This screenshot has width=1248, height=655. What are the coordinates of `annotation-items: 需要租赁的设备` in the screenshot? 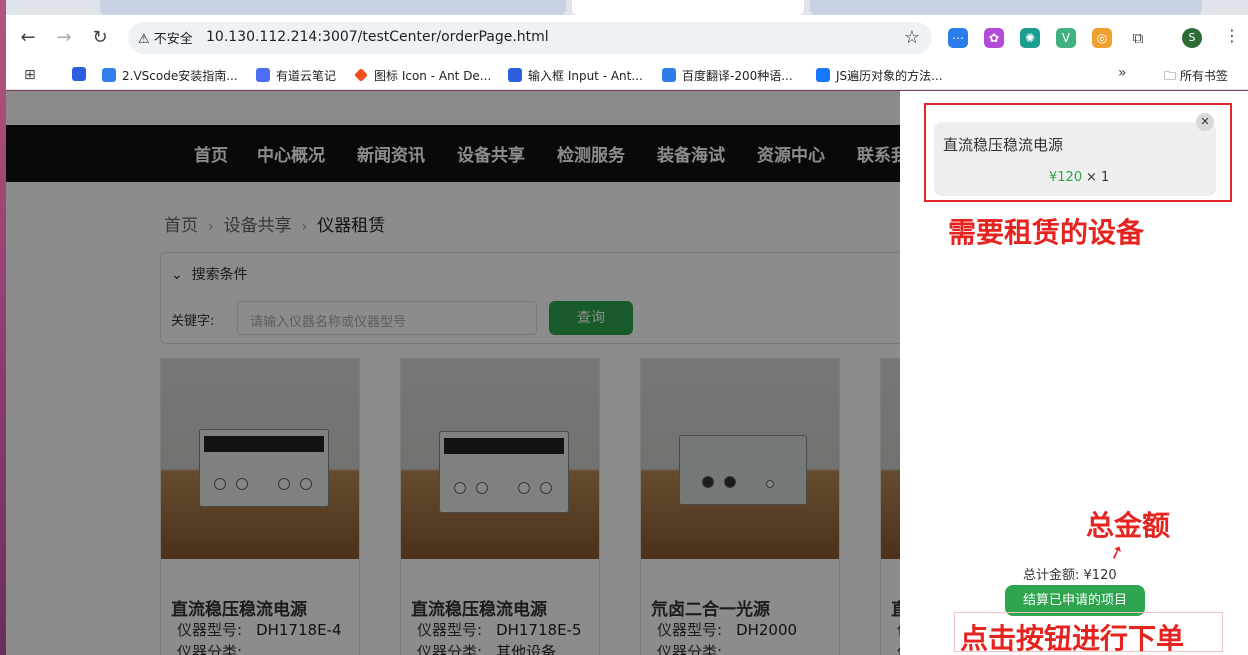 It's located at (1046, 232).